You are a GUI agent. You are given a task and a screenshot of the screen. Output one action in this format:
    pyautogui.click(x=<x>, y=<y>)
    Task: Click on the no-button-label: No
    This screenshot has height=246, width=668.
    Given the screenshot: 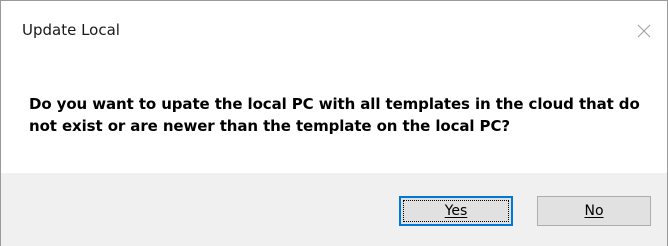 What is the action you would take?
    pyautogui.click(x=594, y=211)
    